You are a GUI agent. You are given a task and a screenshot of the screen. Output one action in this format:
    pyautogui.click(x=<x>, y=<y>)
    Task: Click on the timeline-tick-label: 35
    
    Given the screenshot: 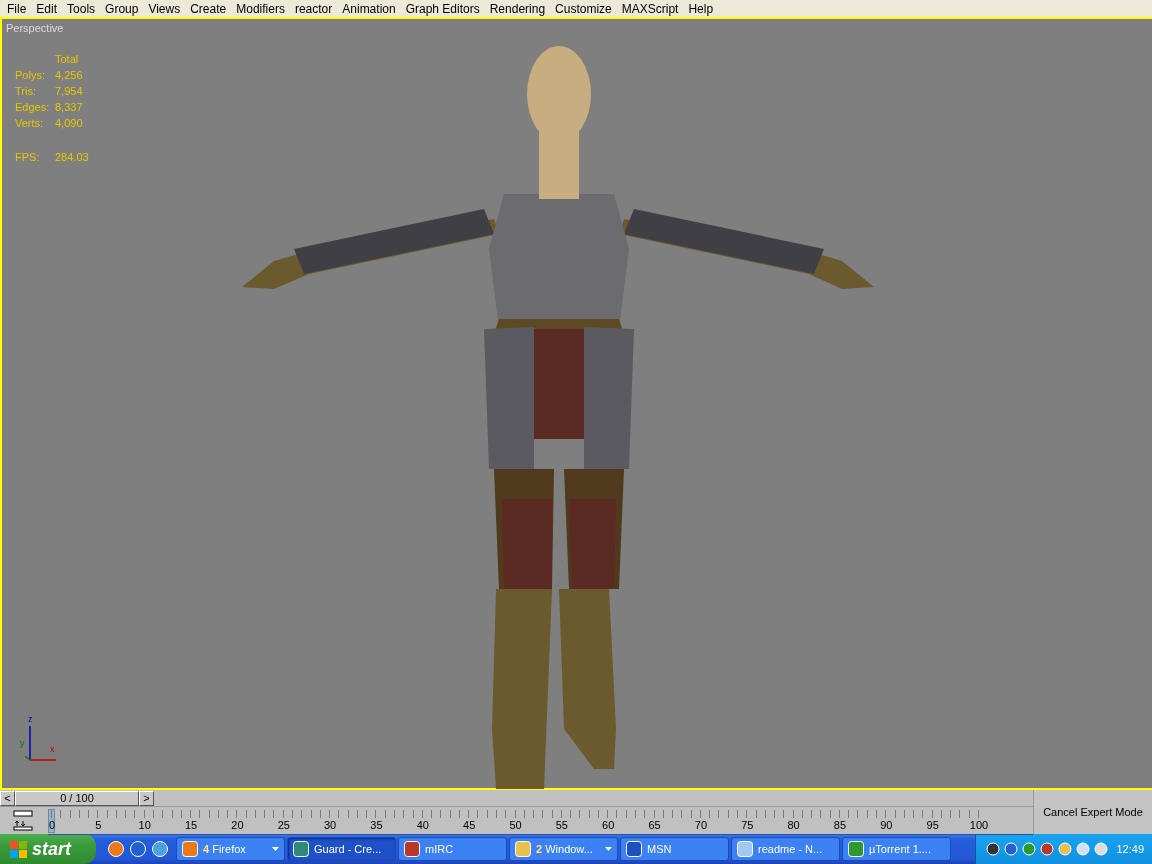 What is the action you would take?
    pyautogui.click(x=376, y=825)
    